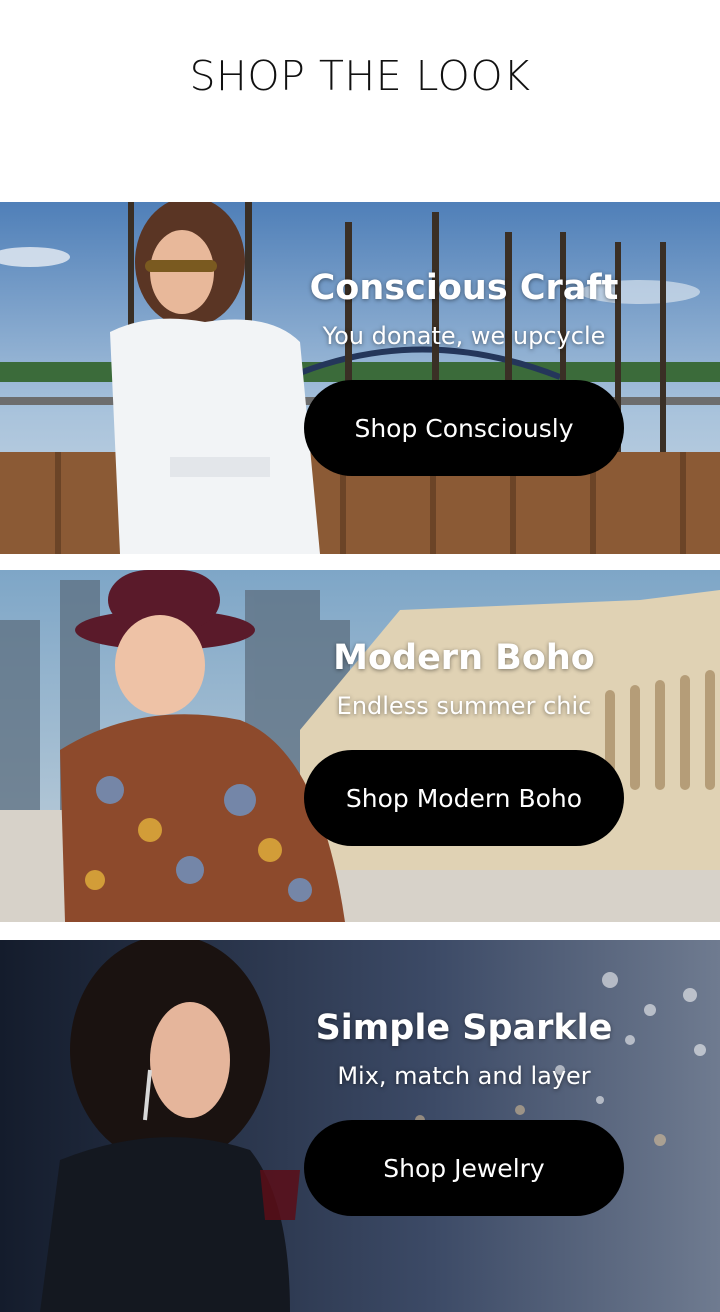 The width and height of the screenshot is (720, 1312). I want to click on promo-title: Simple Sparkle, so click(464, 1028).